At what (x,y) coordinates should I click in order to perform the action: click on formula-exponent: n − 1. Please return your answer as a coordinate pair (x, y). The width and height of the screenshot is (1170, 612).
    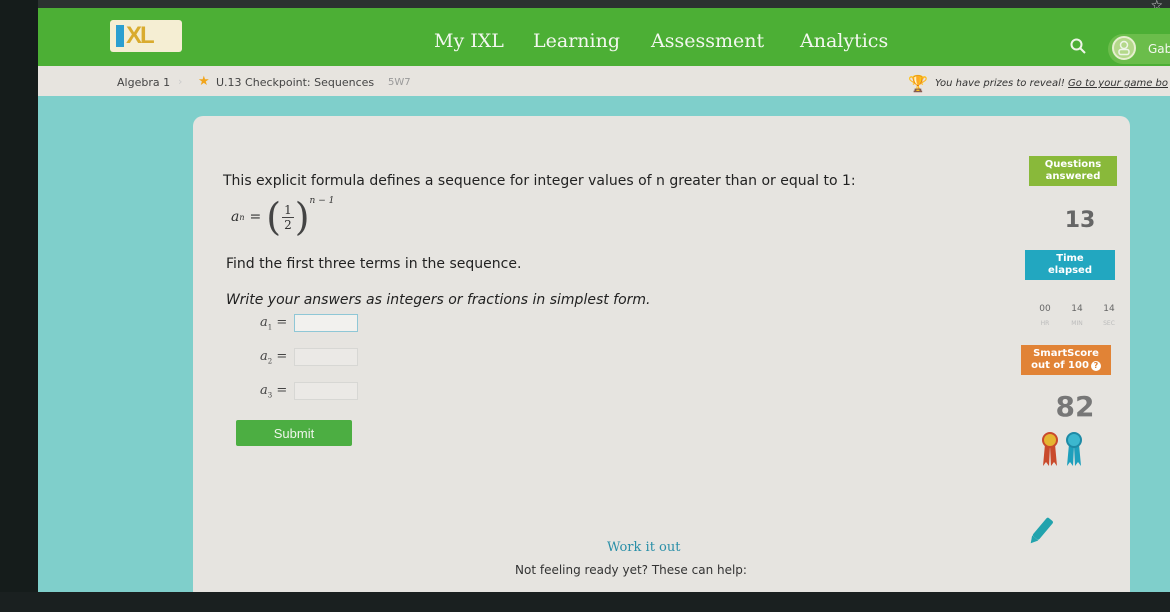
    Looking at the image, I should click on (322, 201).